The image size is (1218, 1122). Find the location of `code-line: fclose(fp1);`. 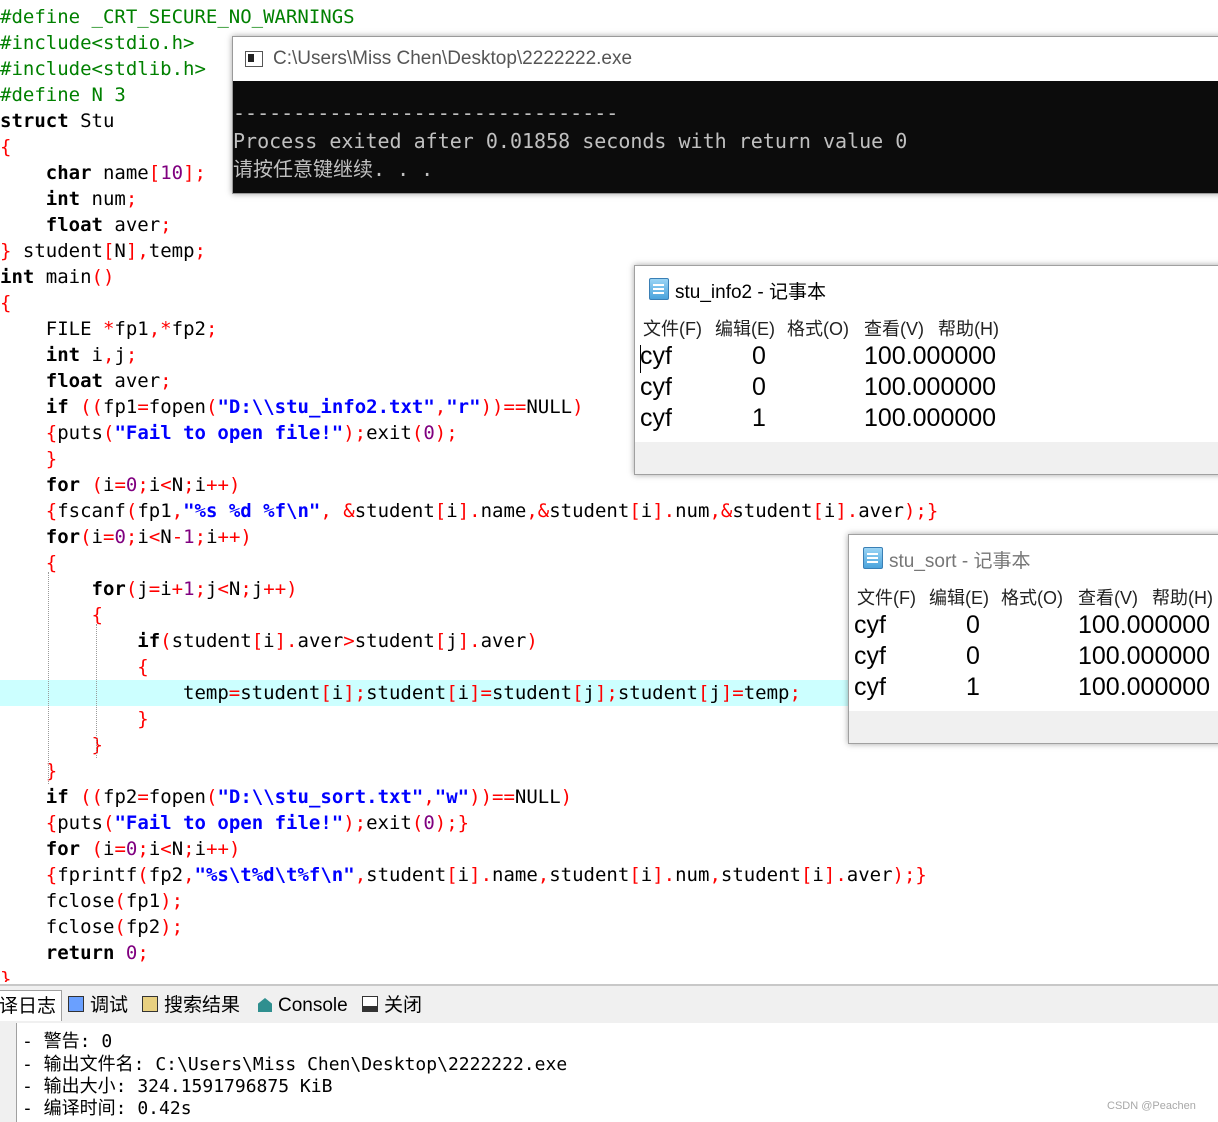

code-line: fclose(fp1); is located at coordinates (609, 901).